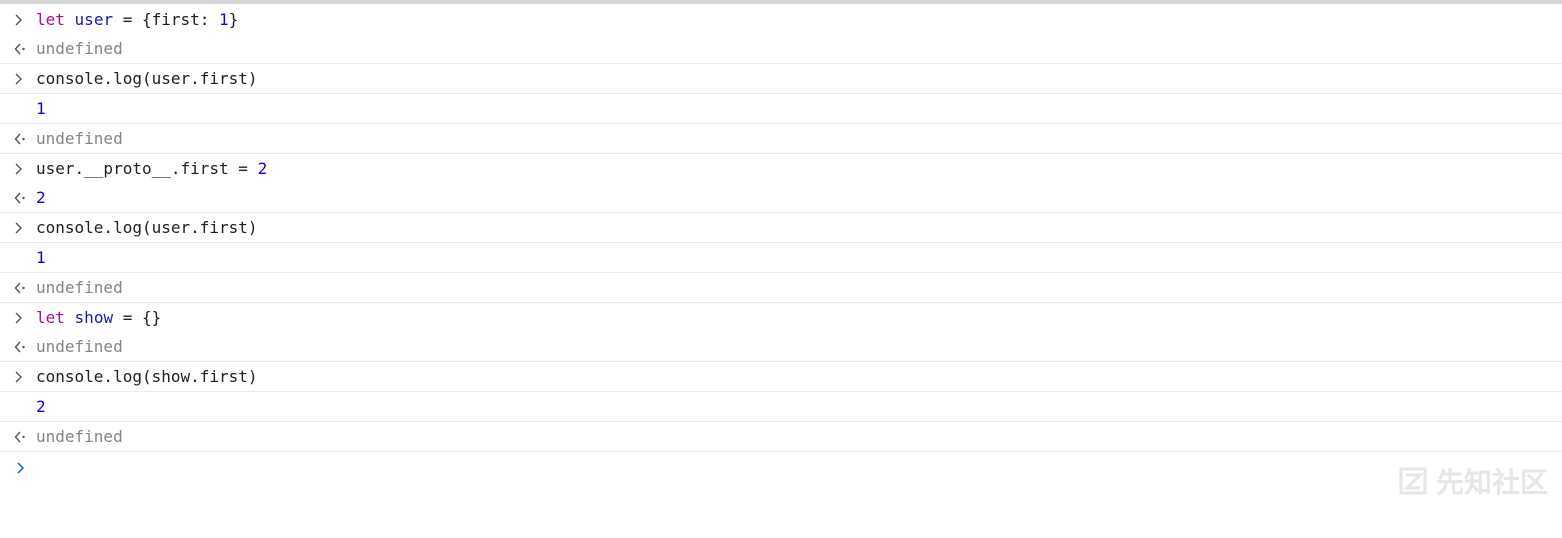 The width and height of the screenshot is (1562, 538). Describe the element at coordinates (1413, 481) in the screenshot. I see `logo-icon` at that location.